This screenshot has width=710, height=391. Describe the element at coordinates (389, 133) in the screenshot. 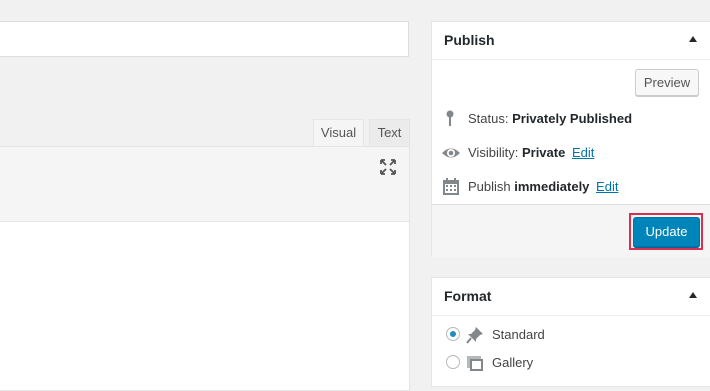

I see `tab-text: Text` at that location.